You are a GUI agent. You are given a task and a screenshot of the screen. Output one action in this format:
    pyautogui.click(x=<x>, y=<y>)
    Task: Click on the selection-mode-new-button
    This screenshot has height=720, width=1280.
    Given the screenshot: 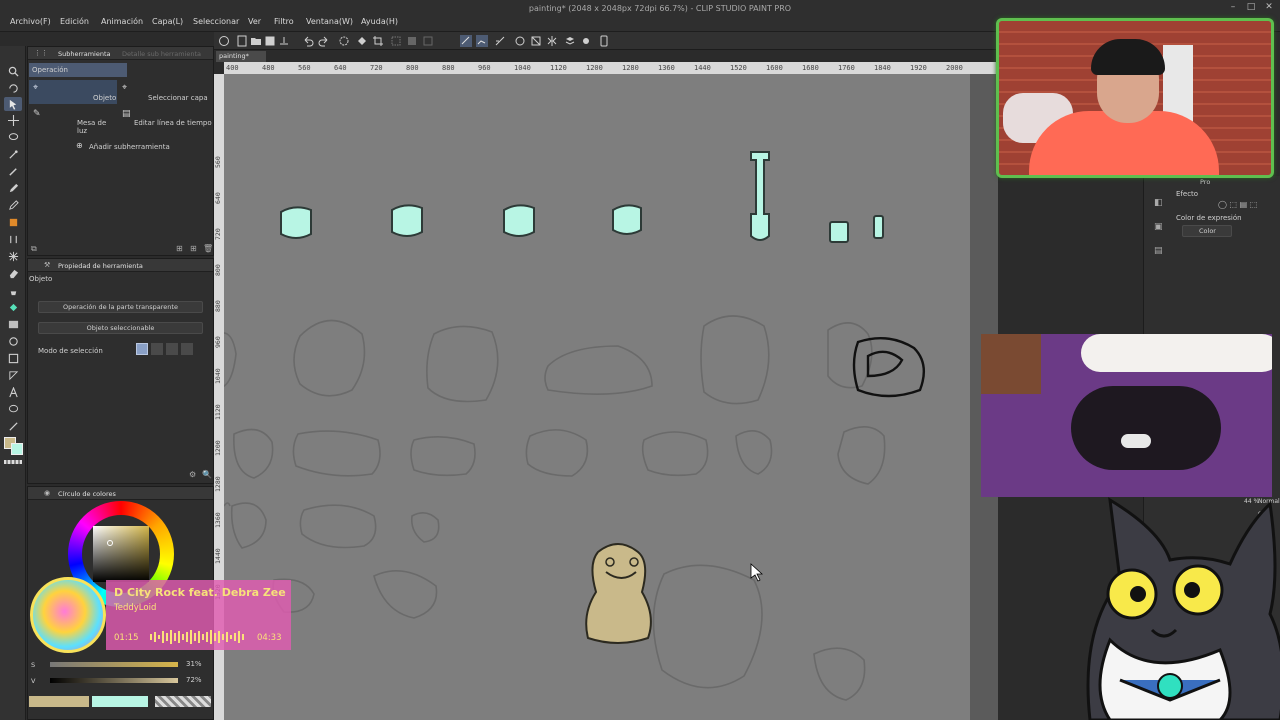 What is the action you would take?
    pyautogui.click(x=142, y=349)
    